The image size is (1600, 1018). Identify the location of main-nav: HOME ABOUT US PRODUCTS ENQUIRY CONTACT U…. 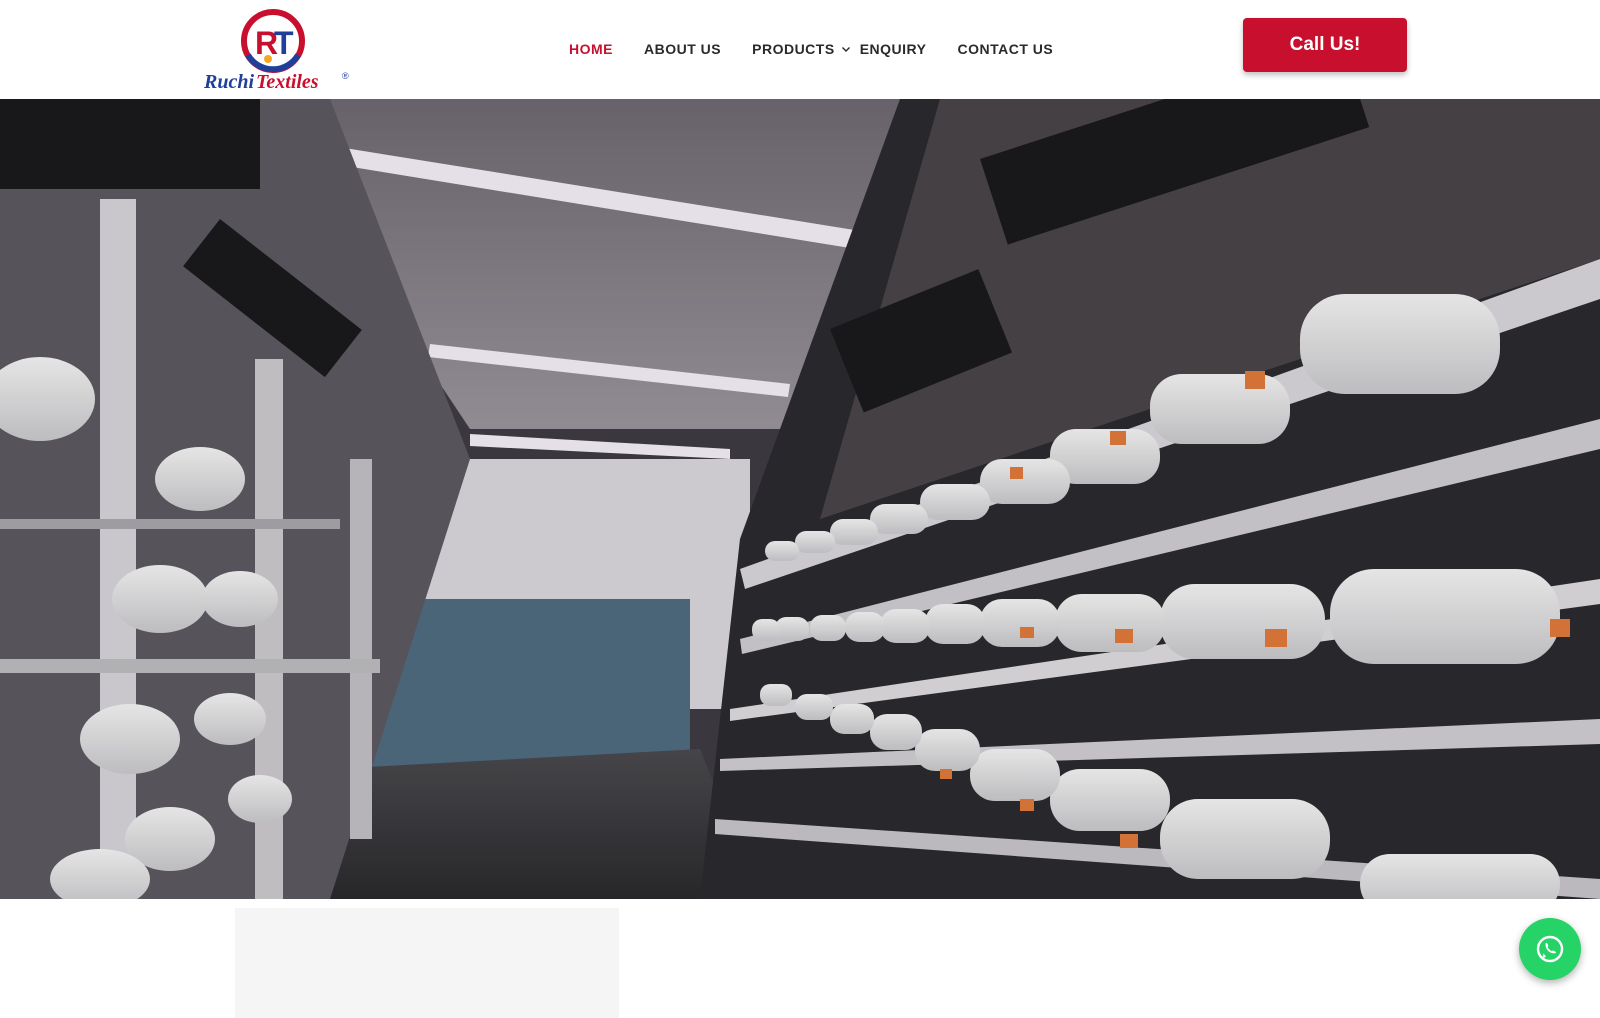
(826, 49).